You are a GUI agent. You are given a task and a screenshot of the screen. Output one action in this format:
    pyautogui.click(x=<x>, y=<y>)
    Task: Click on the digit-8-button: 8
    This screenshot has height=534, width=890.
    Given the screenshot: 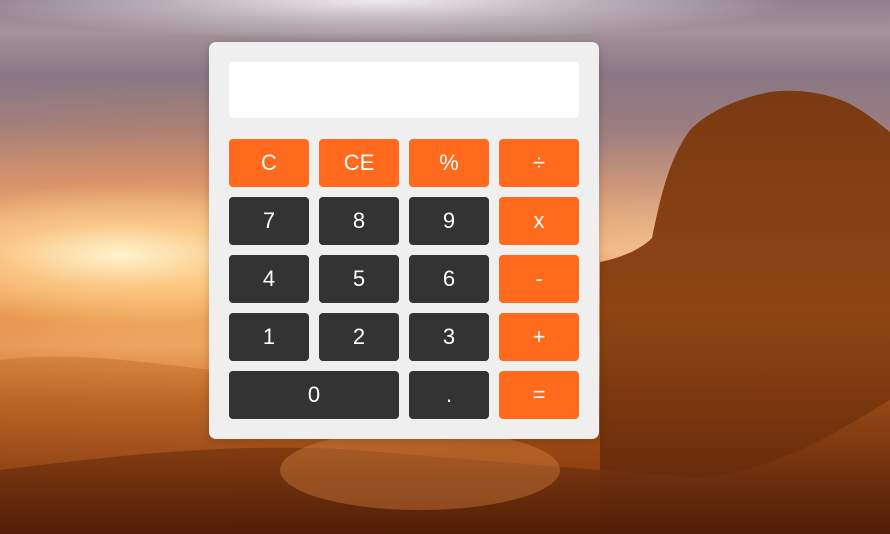 What is the action you would take?
    pyautogui.click(x=359, y=221)
    